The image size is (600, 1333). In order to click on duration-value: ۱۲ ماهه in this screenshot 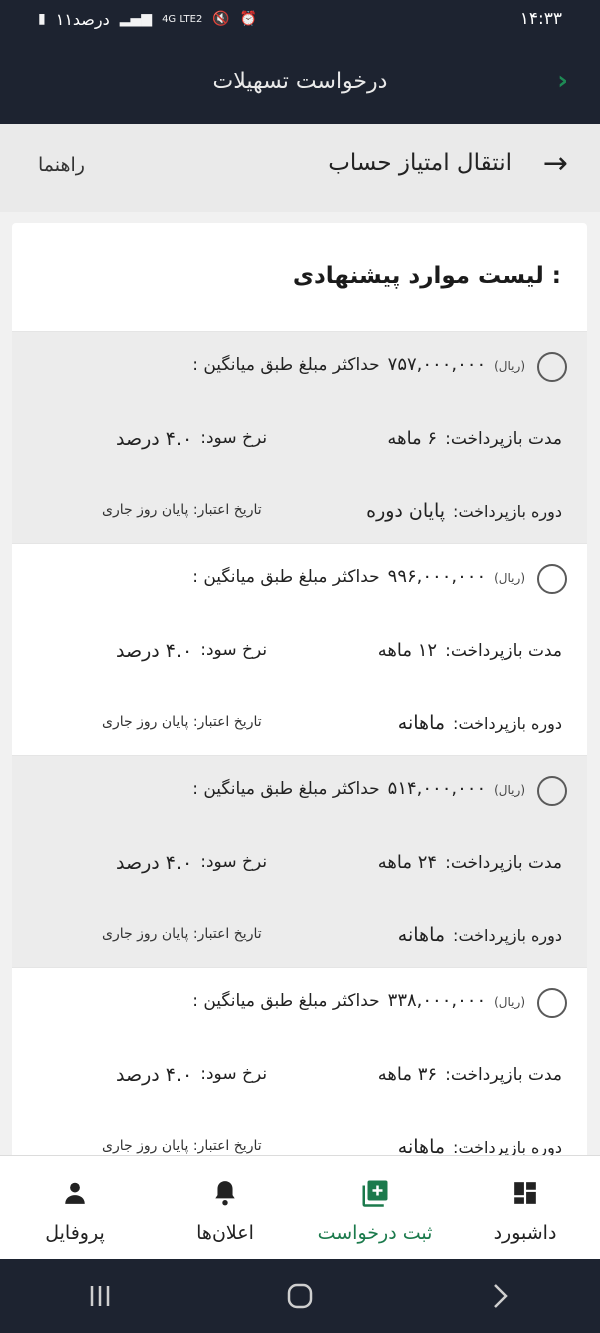, I will do `click(407, 650)`.